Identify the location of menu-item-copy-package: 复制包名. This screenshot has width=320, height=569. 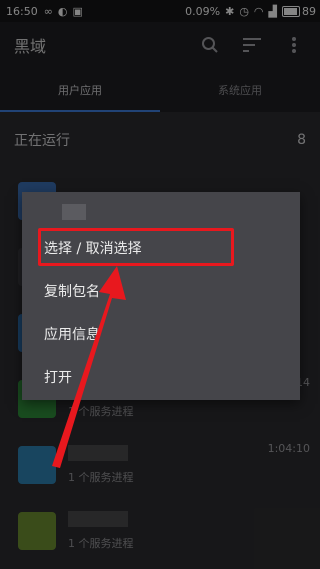
(161, 290).